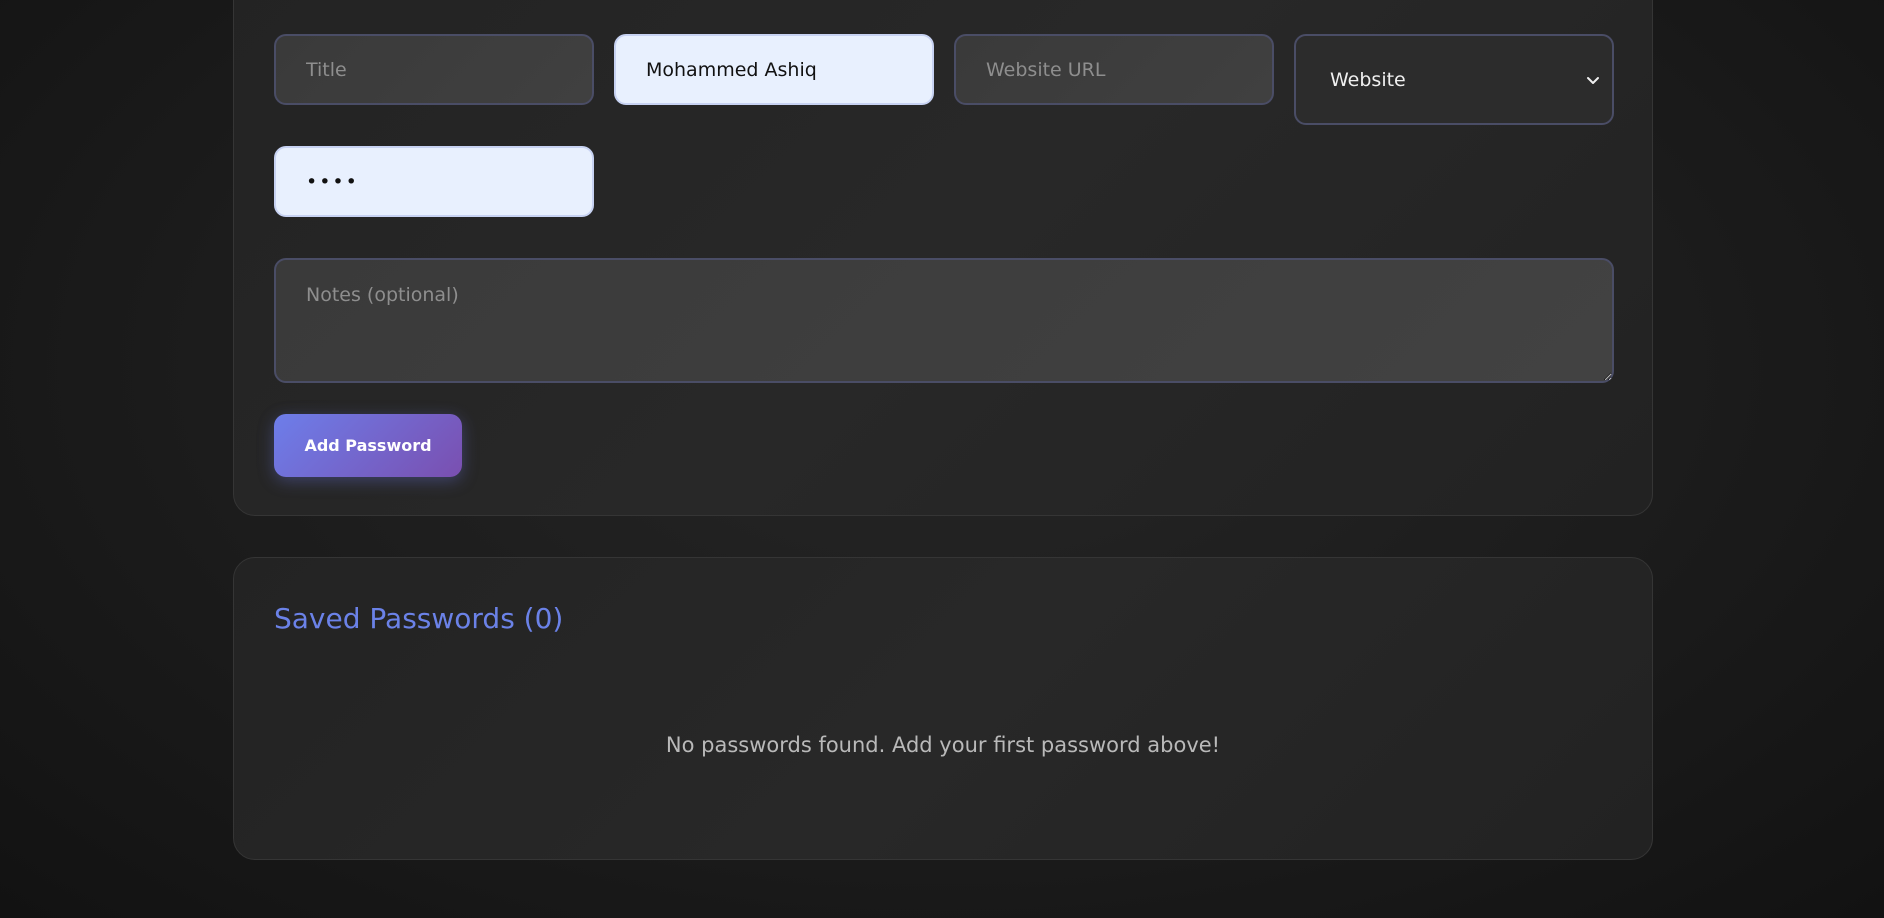 The width and height of the screenshot is (1884, 918). What do you see at coordinates (1454, 79) in the screenshot?
I see `category-select: Website` at bounding box center [1454, 79].